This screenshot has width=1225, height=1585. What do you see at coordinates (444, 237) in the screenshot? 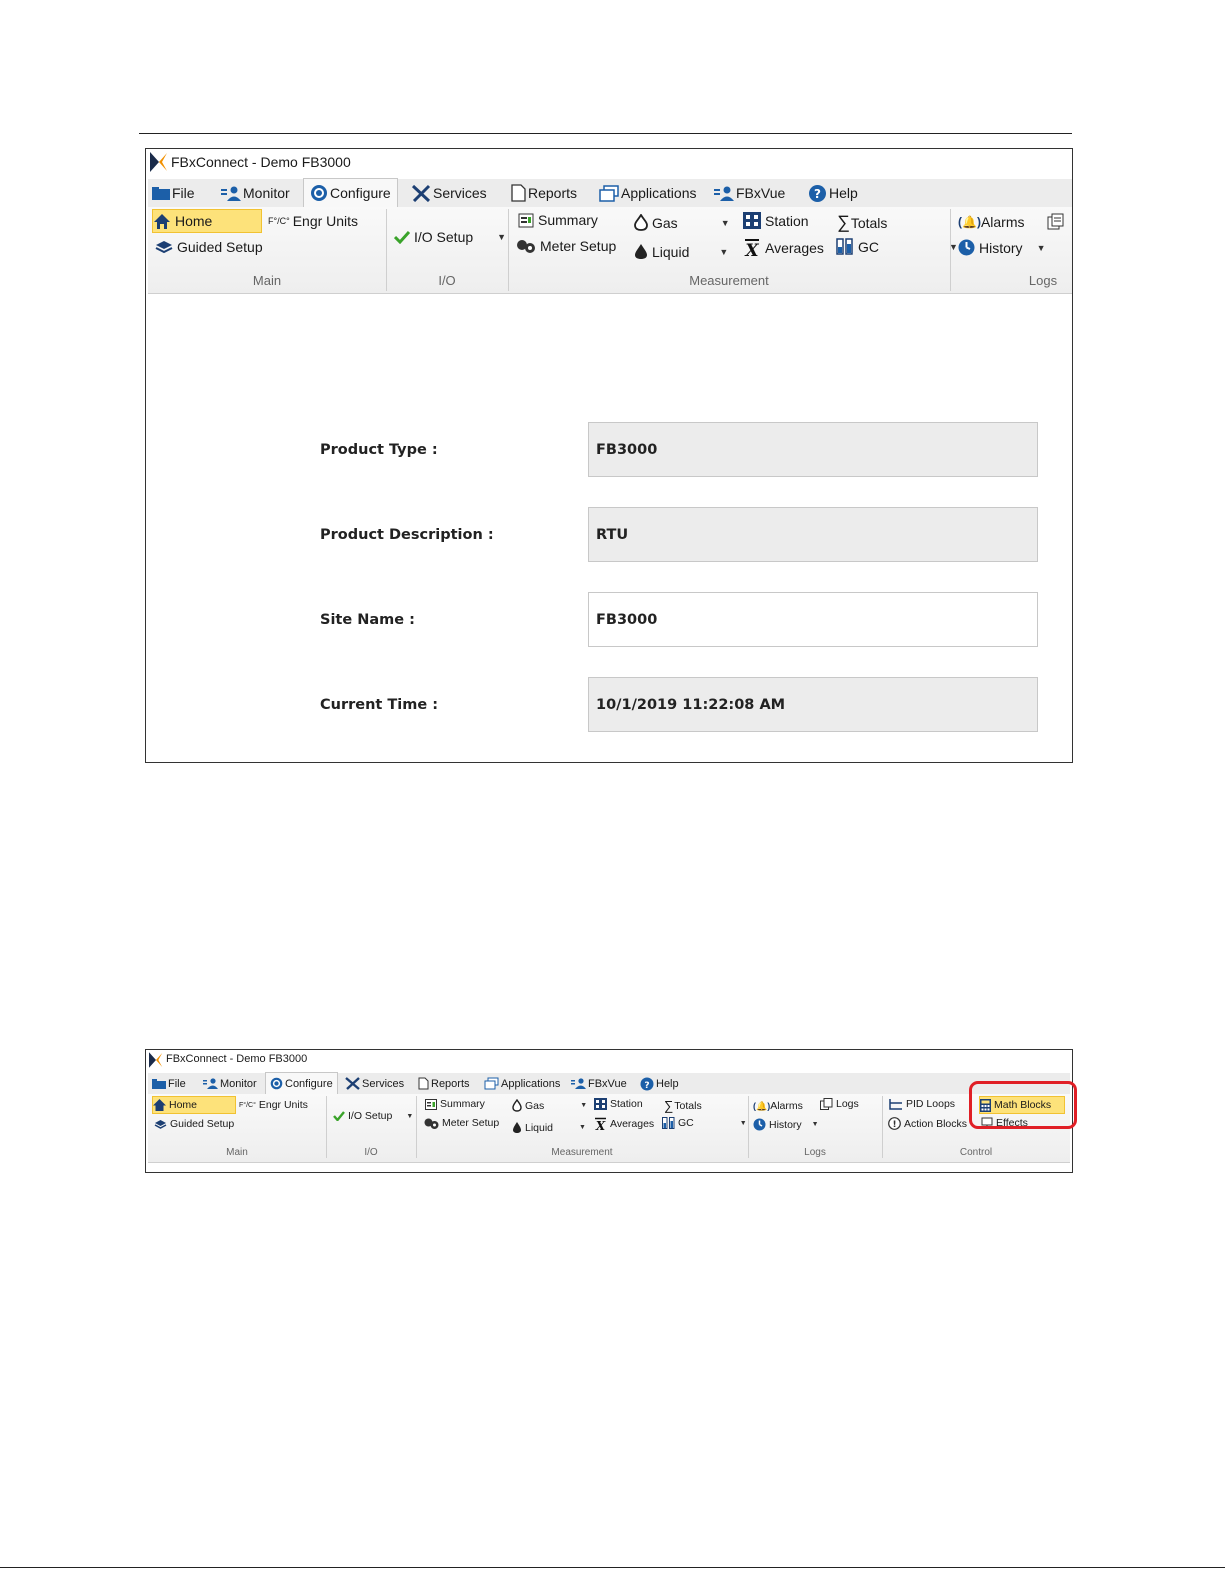
I see `io-setup-label: I/O Setup` at bounding box center [444, 237].